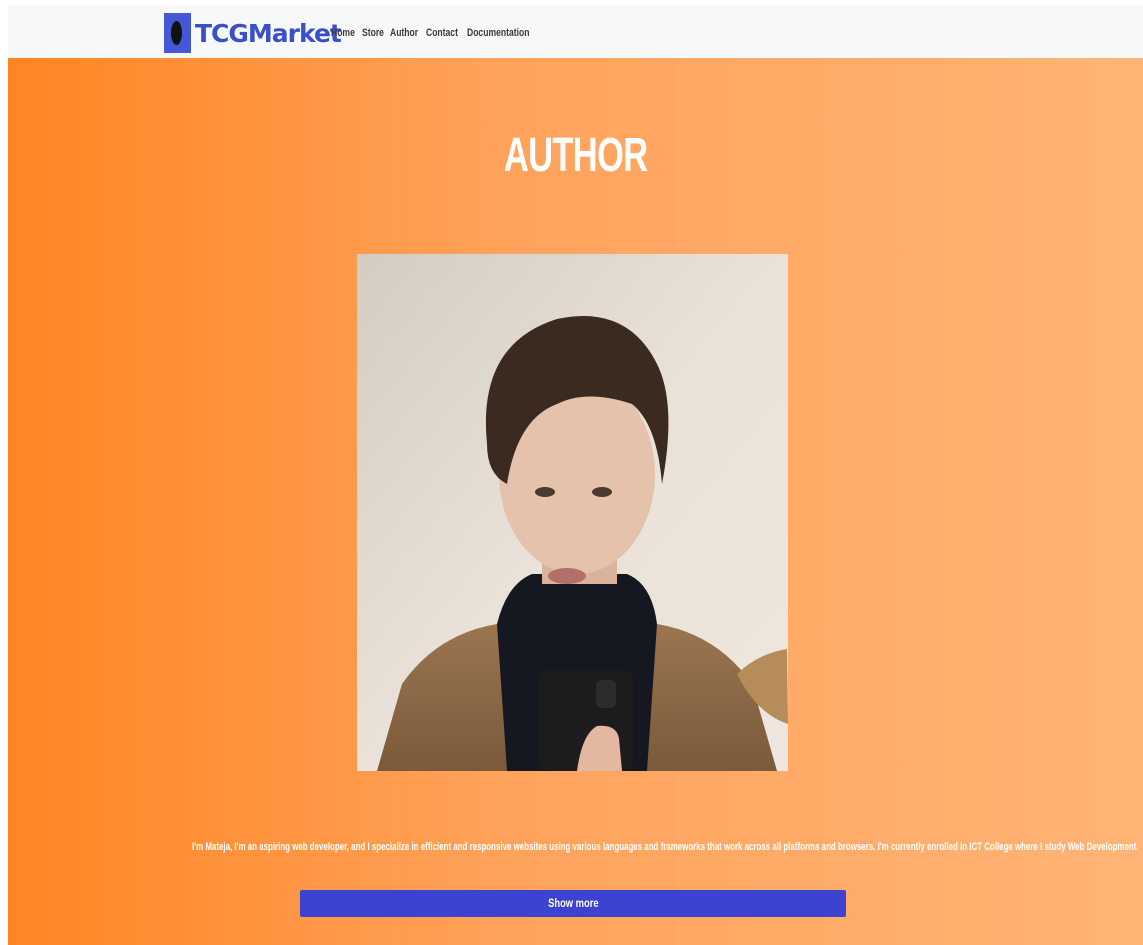 Image resolution: width=1143 pixels, height=945 pixels. I want to click on show-more-button: Show more, so click(573, 903).